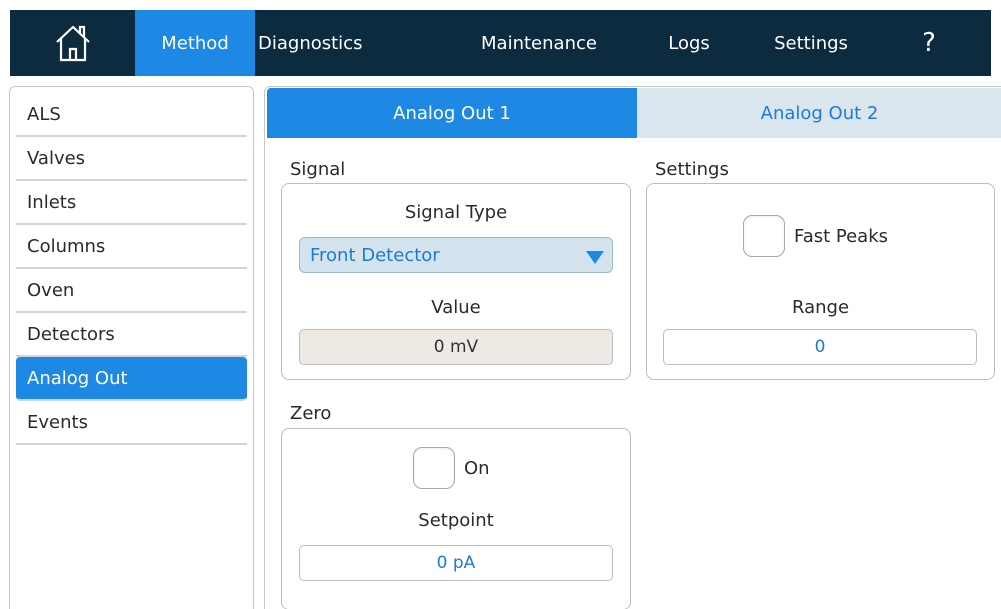 The width and height of the screenshot is (1001, 609). I want to click on sidebar-item-label: Events, so click(57, 422).